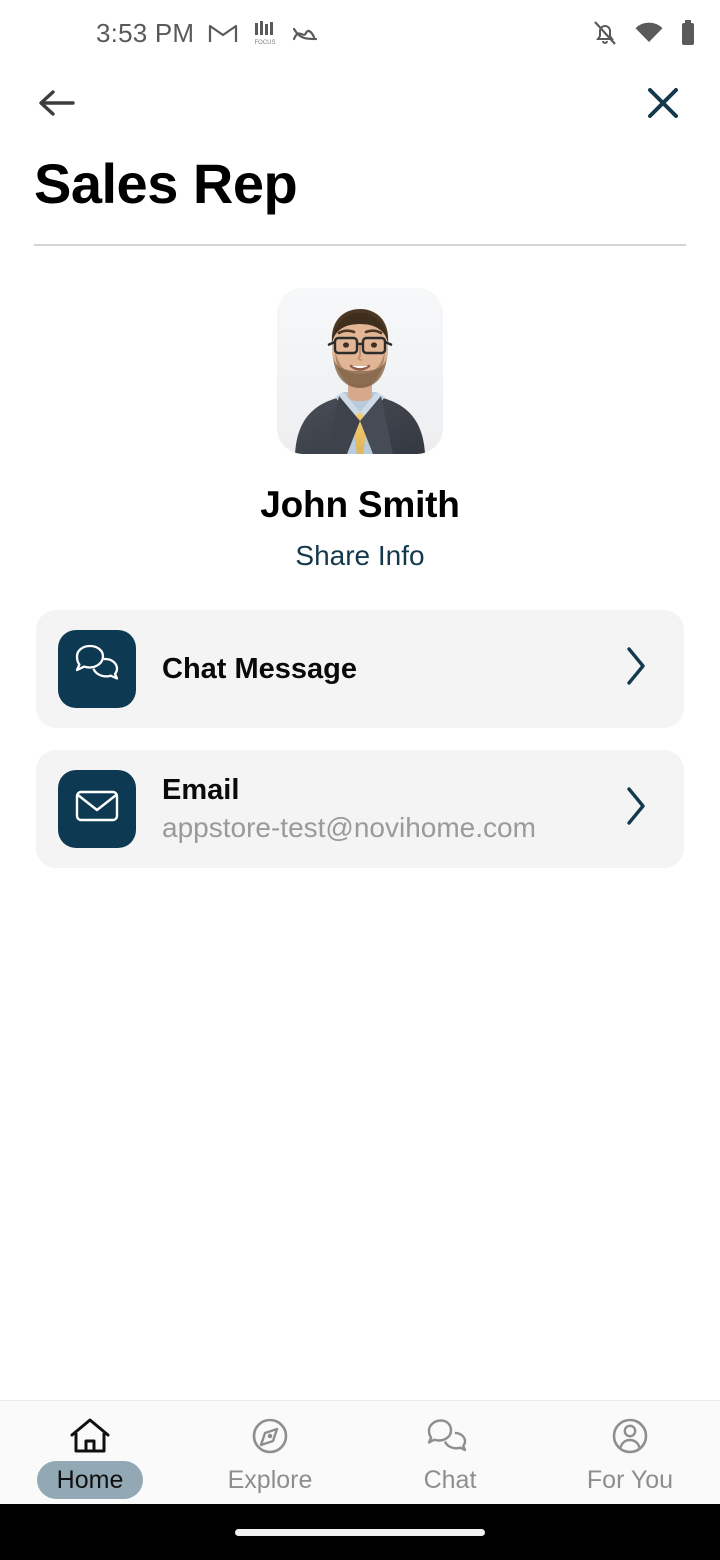  I want to click on arrow-left-icon, so click(57, 105).